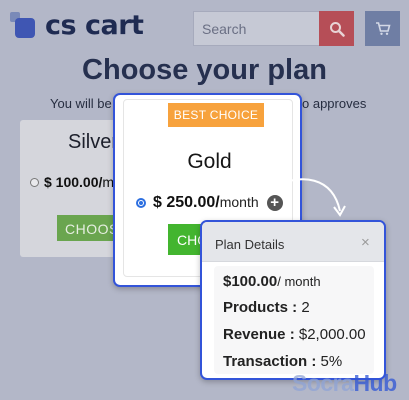  I want to click on plan-price: $ 100.00/, so click(73, 182).